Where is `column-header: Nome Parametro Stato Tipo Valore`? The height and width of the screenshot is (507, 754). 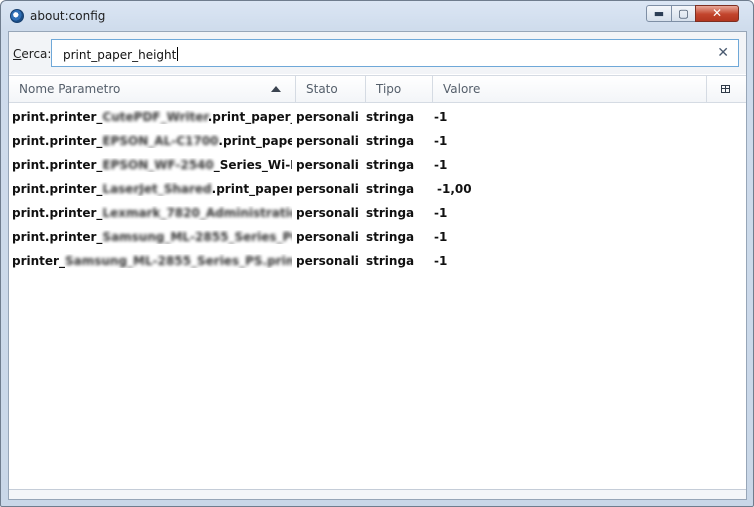 column-header: Nome Parametro Stato Tipo Valore is located at coordinates (377, 89).